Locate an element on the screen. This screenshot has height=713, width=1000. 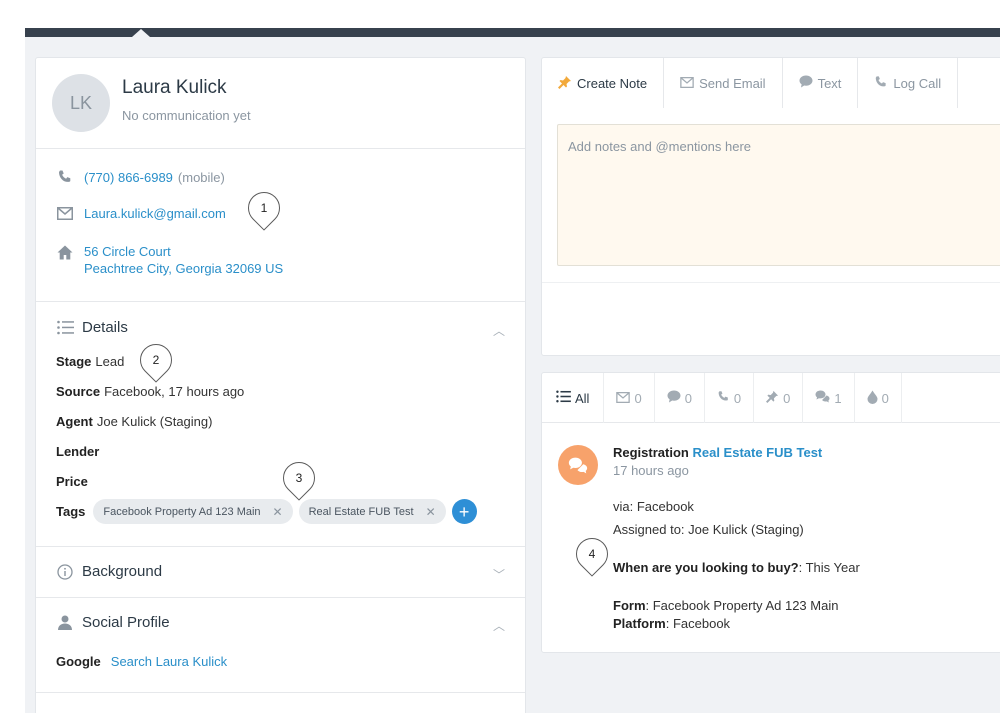
tab-label: Send Email is located at coordinates (732, 83).